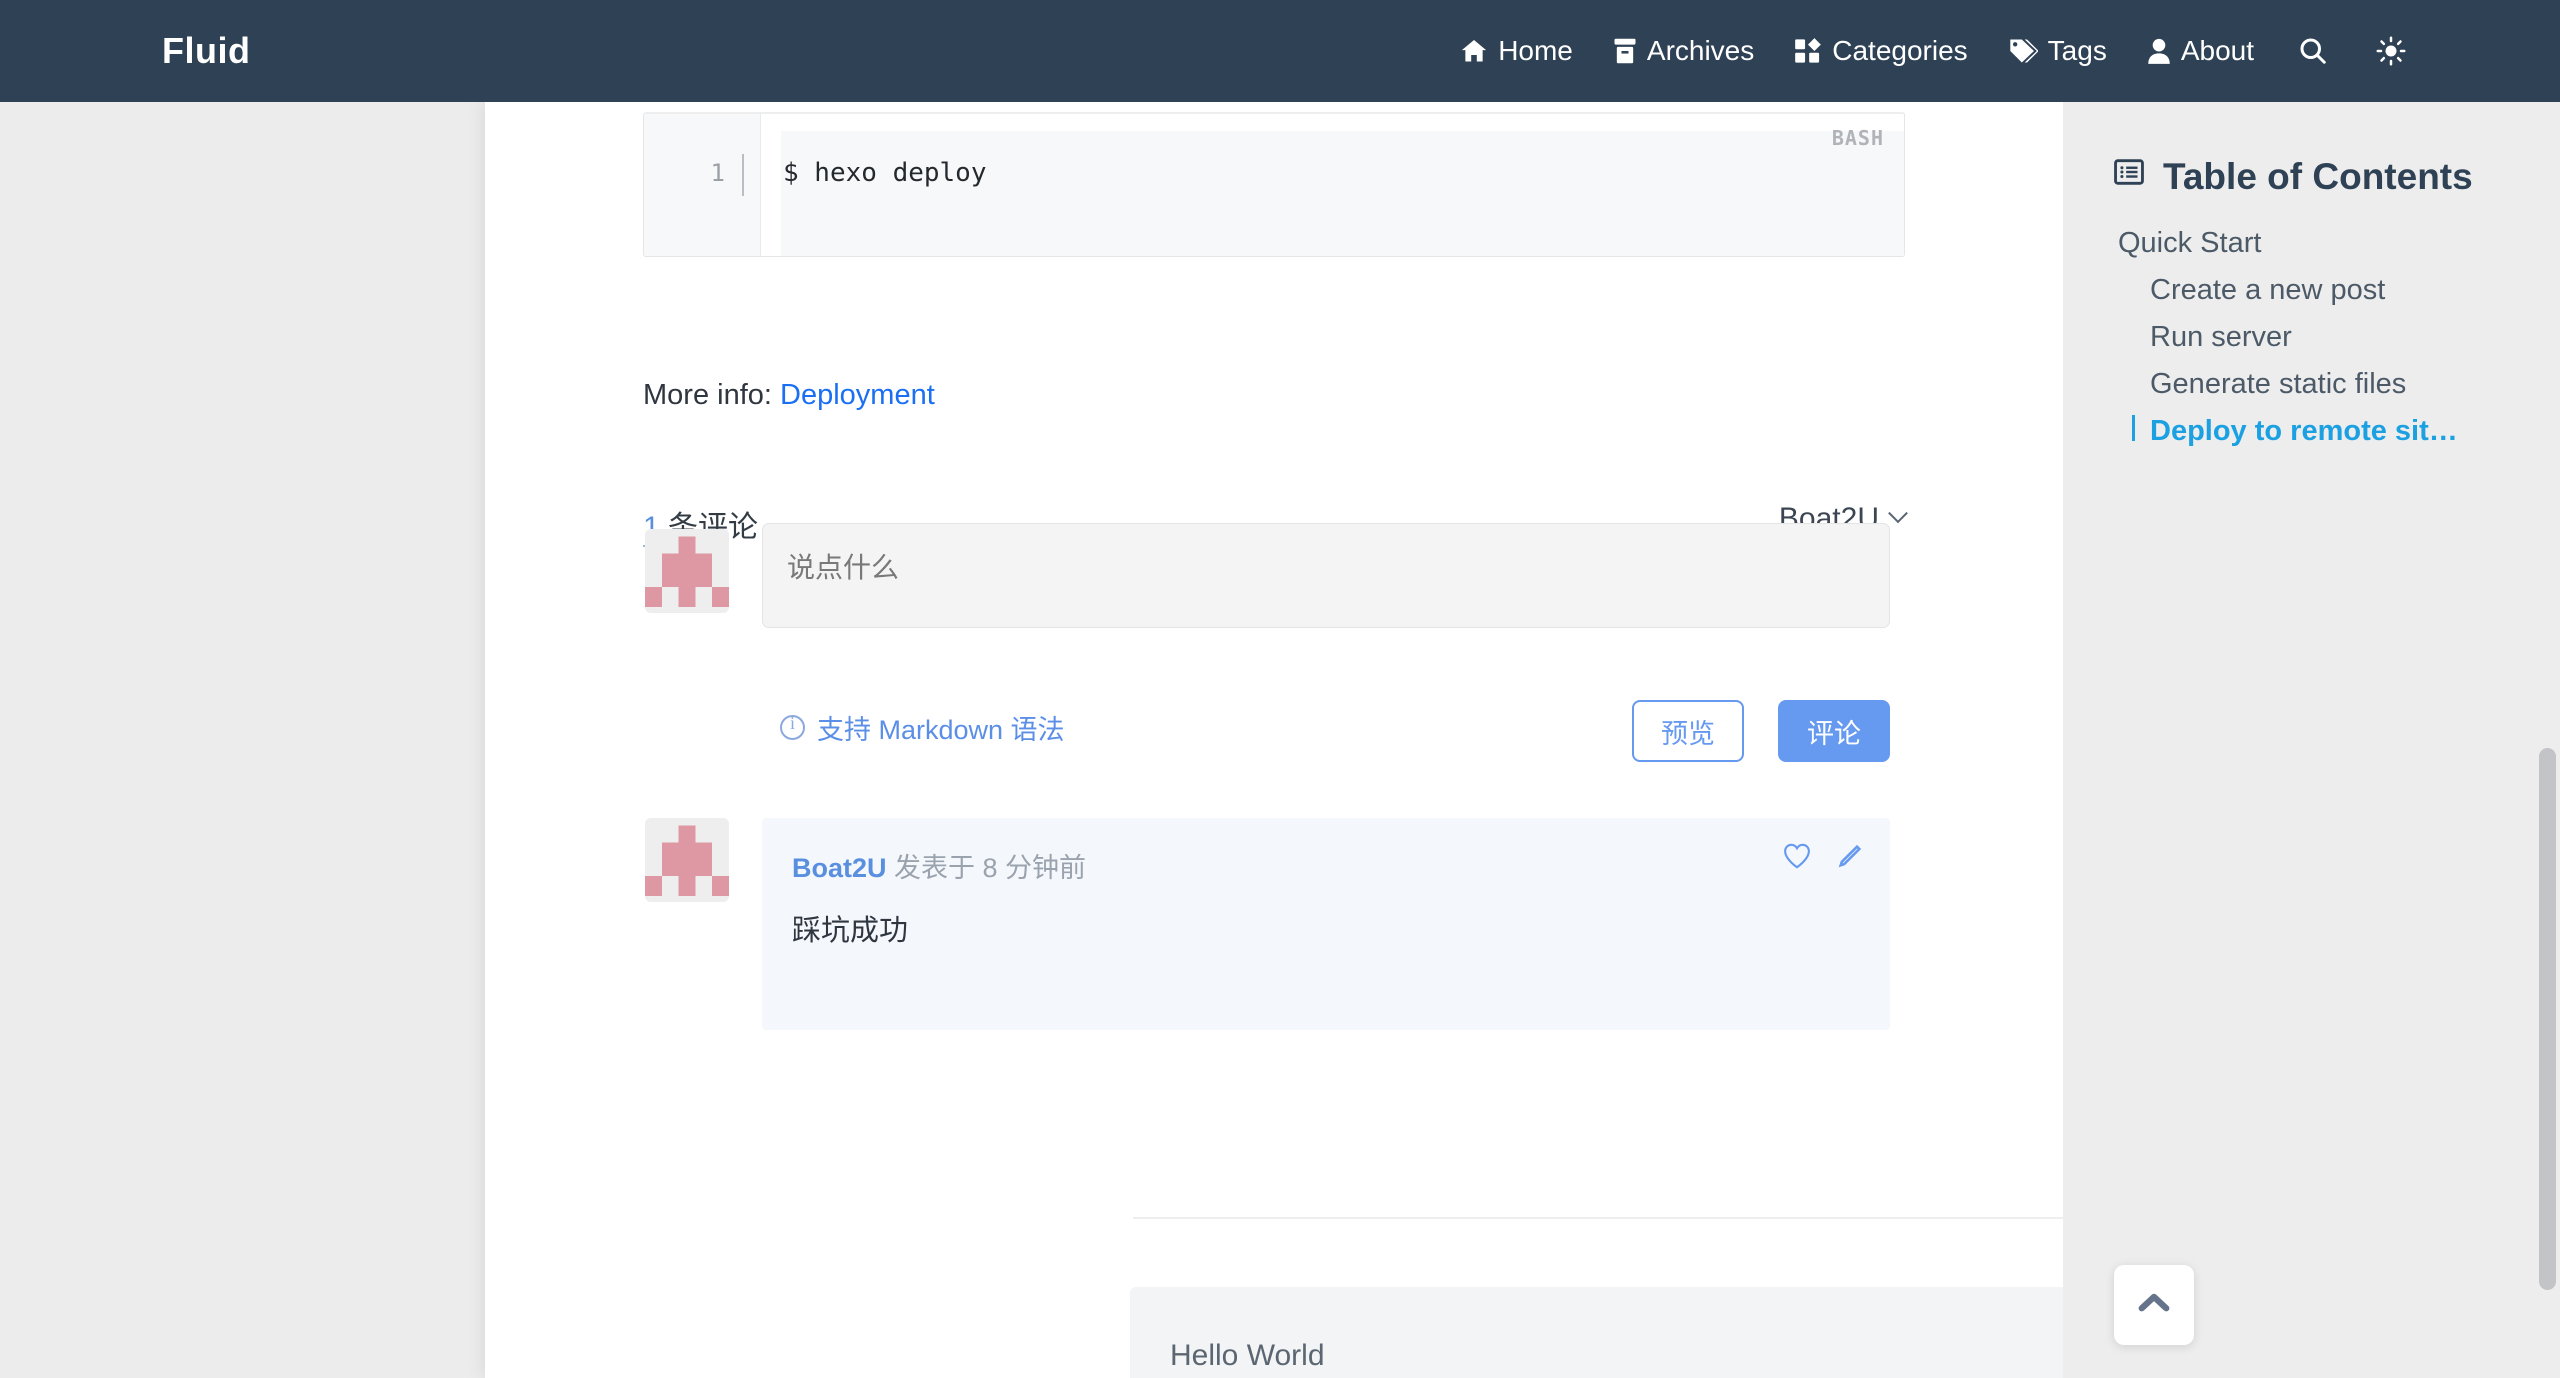 Image resolution: width=2560 pixels, height=1378 pixels. What do you see at coordinates (1342, 193) in the screenshot?
I see `code-inner-surface` at bounding box center [1342, 193].